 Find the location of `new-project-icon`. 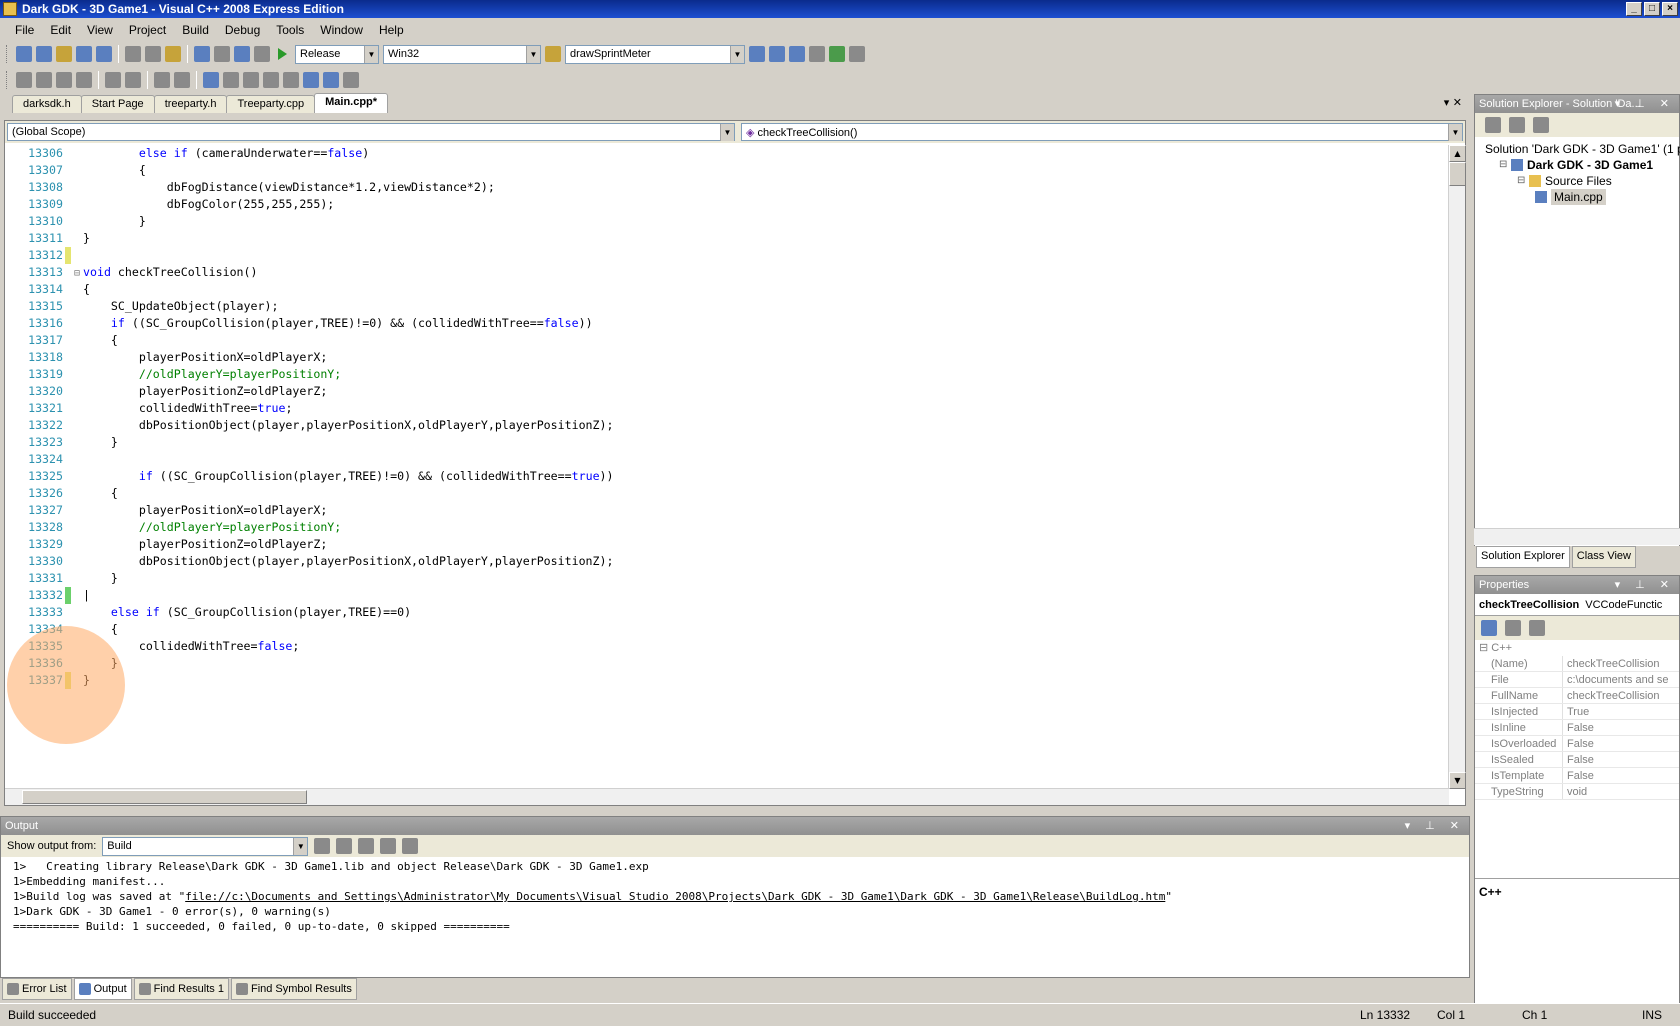

new-project-icon is located at coordinates (24, 54).